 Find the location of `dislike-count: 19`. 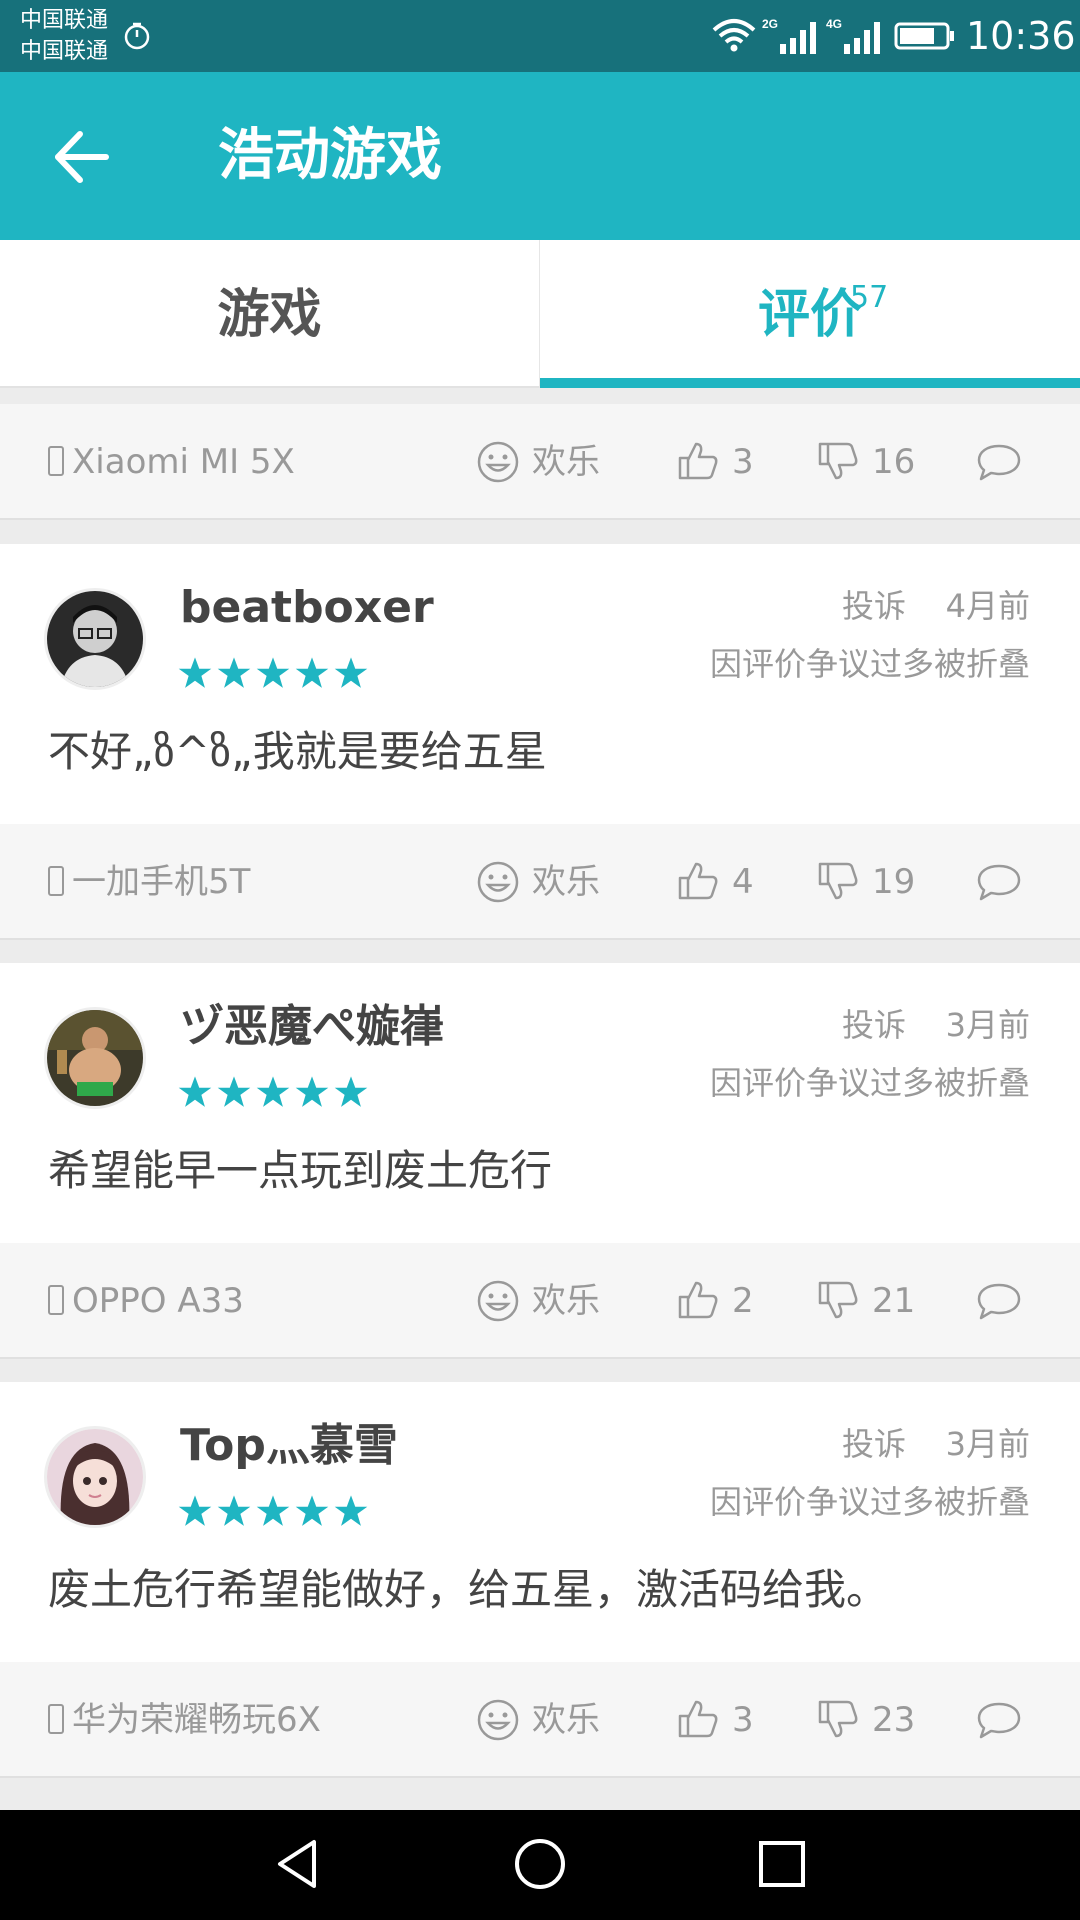

dislike-count: 19 is located at coordinates (894, 882).